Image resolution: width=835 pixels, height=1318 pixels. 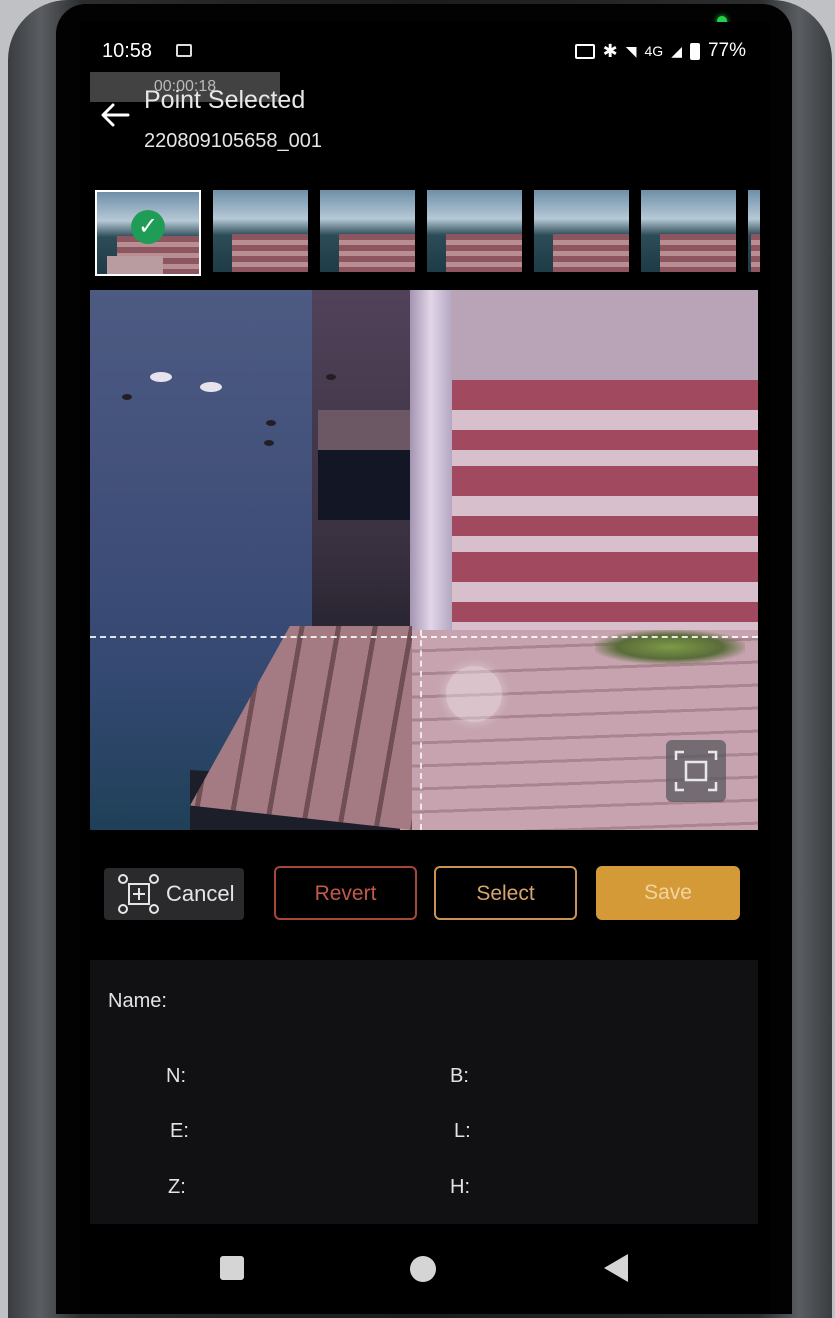 I want to click on battery-icon, so click(x=694, y=51).